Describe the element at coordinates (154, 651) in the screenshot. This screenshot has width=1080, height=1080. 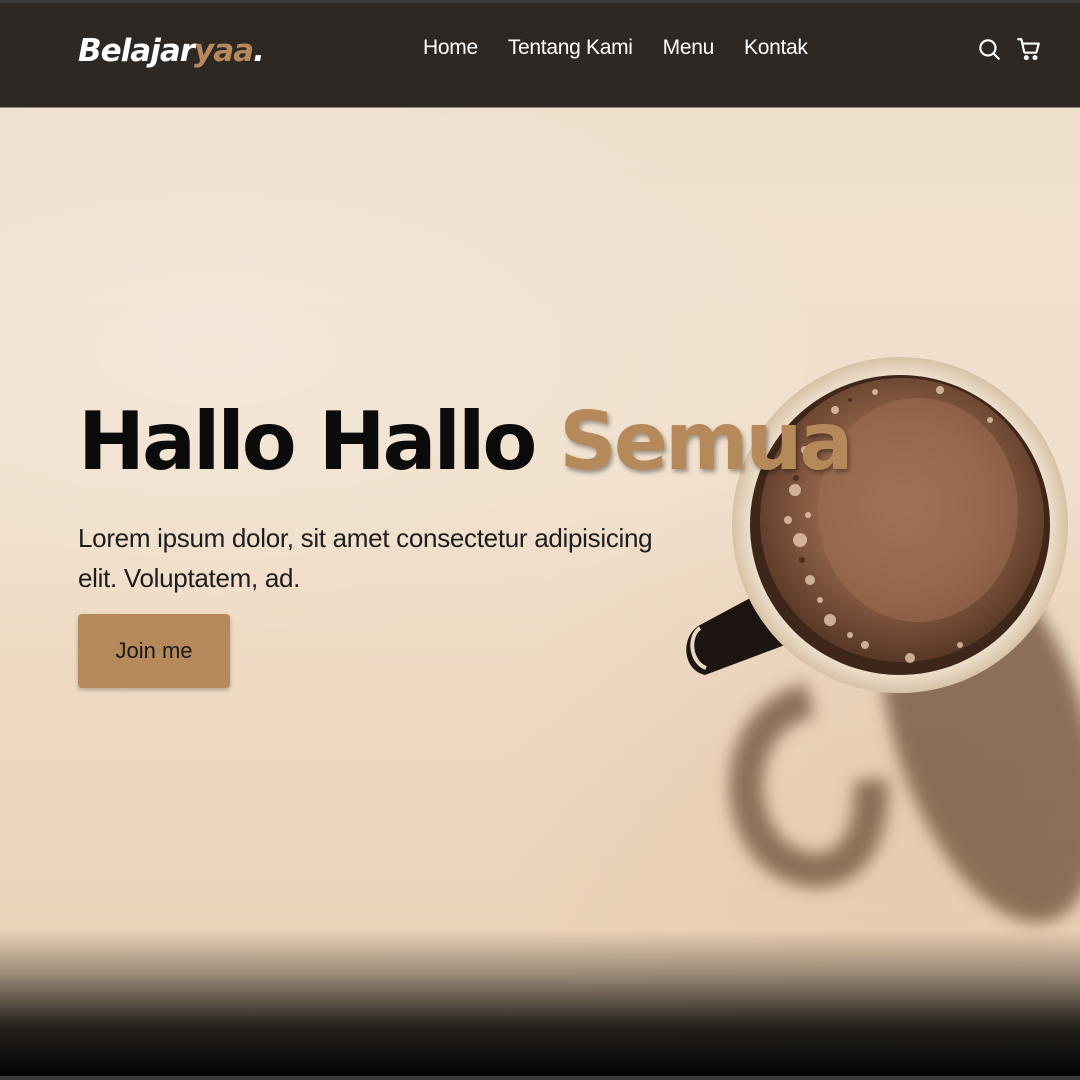
I see `join-me-button: Join me` at that location.